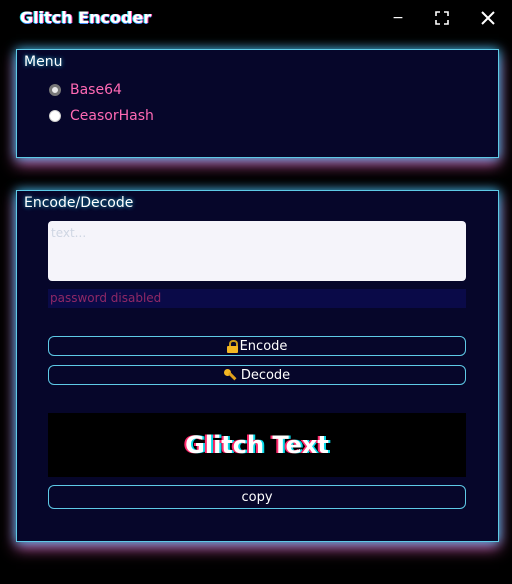  I want to click on copy-button: copy, so click(257, 497).